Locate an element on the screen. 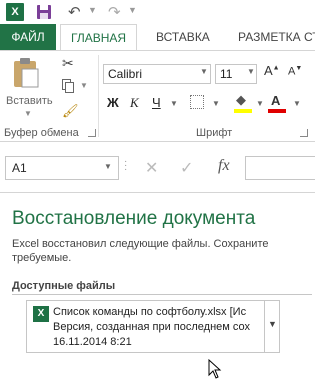 This screenshot has width=320, height=390. italic-button: К is located at coordinates (134, 103).